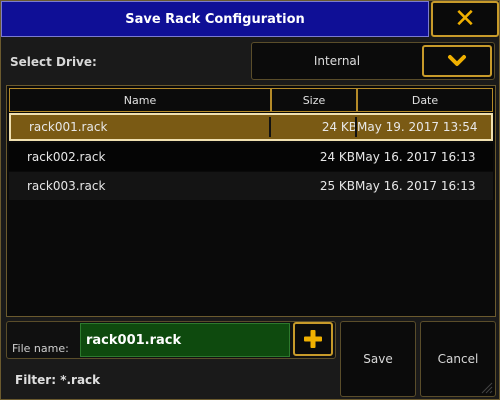 This screenshot has height=400, width=500. I want to click on file-name-cell: rack001.rack, so click(68, 127).